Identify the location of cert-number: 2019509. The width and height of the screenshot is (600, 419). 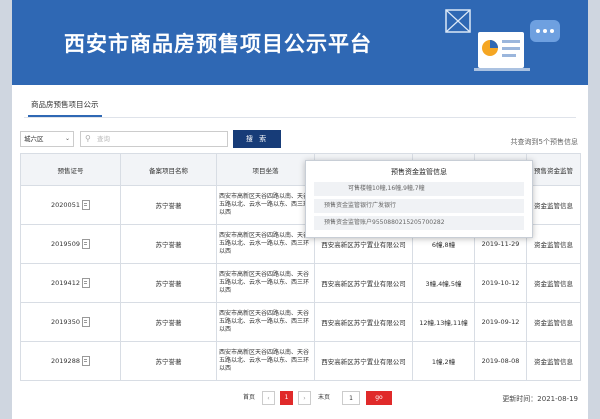
(65, 244).